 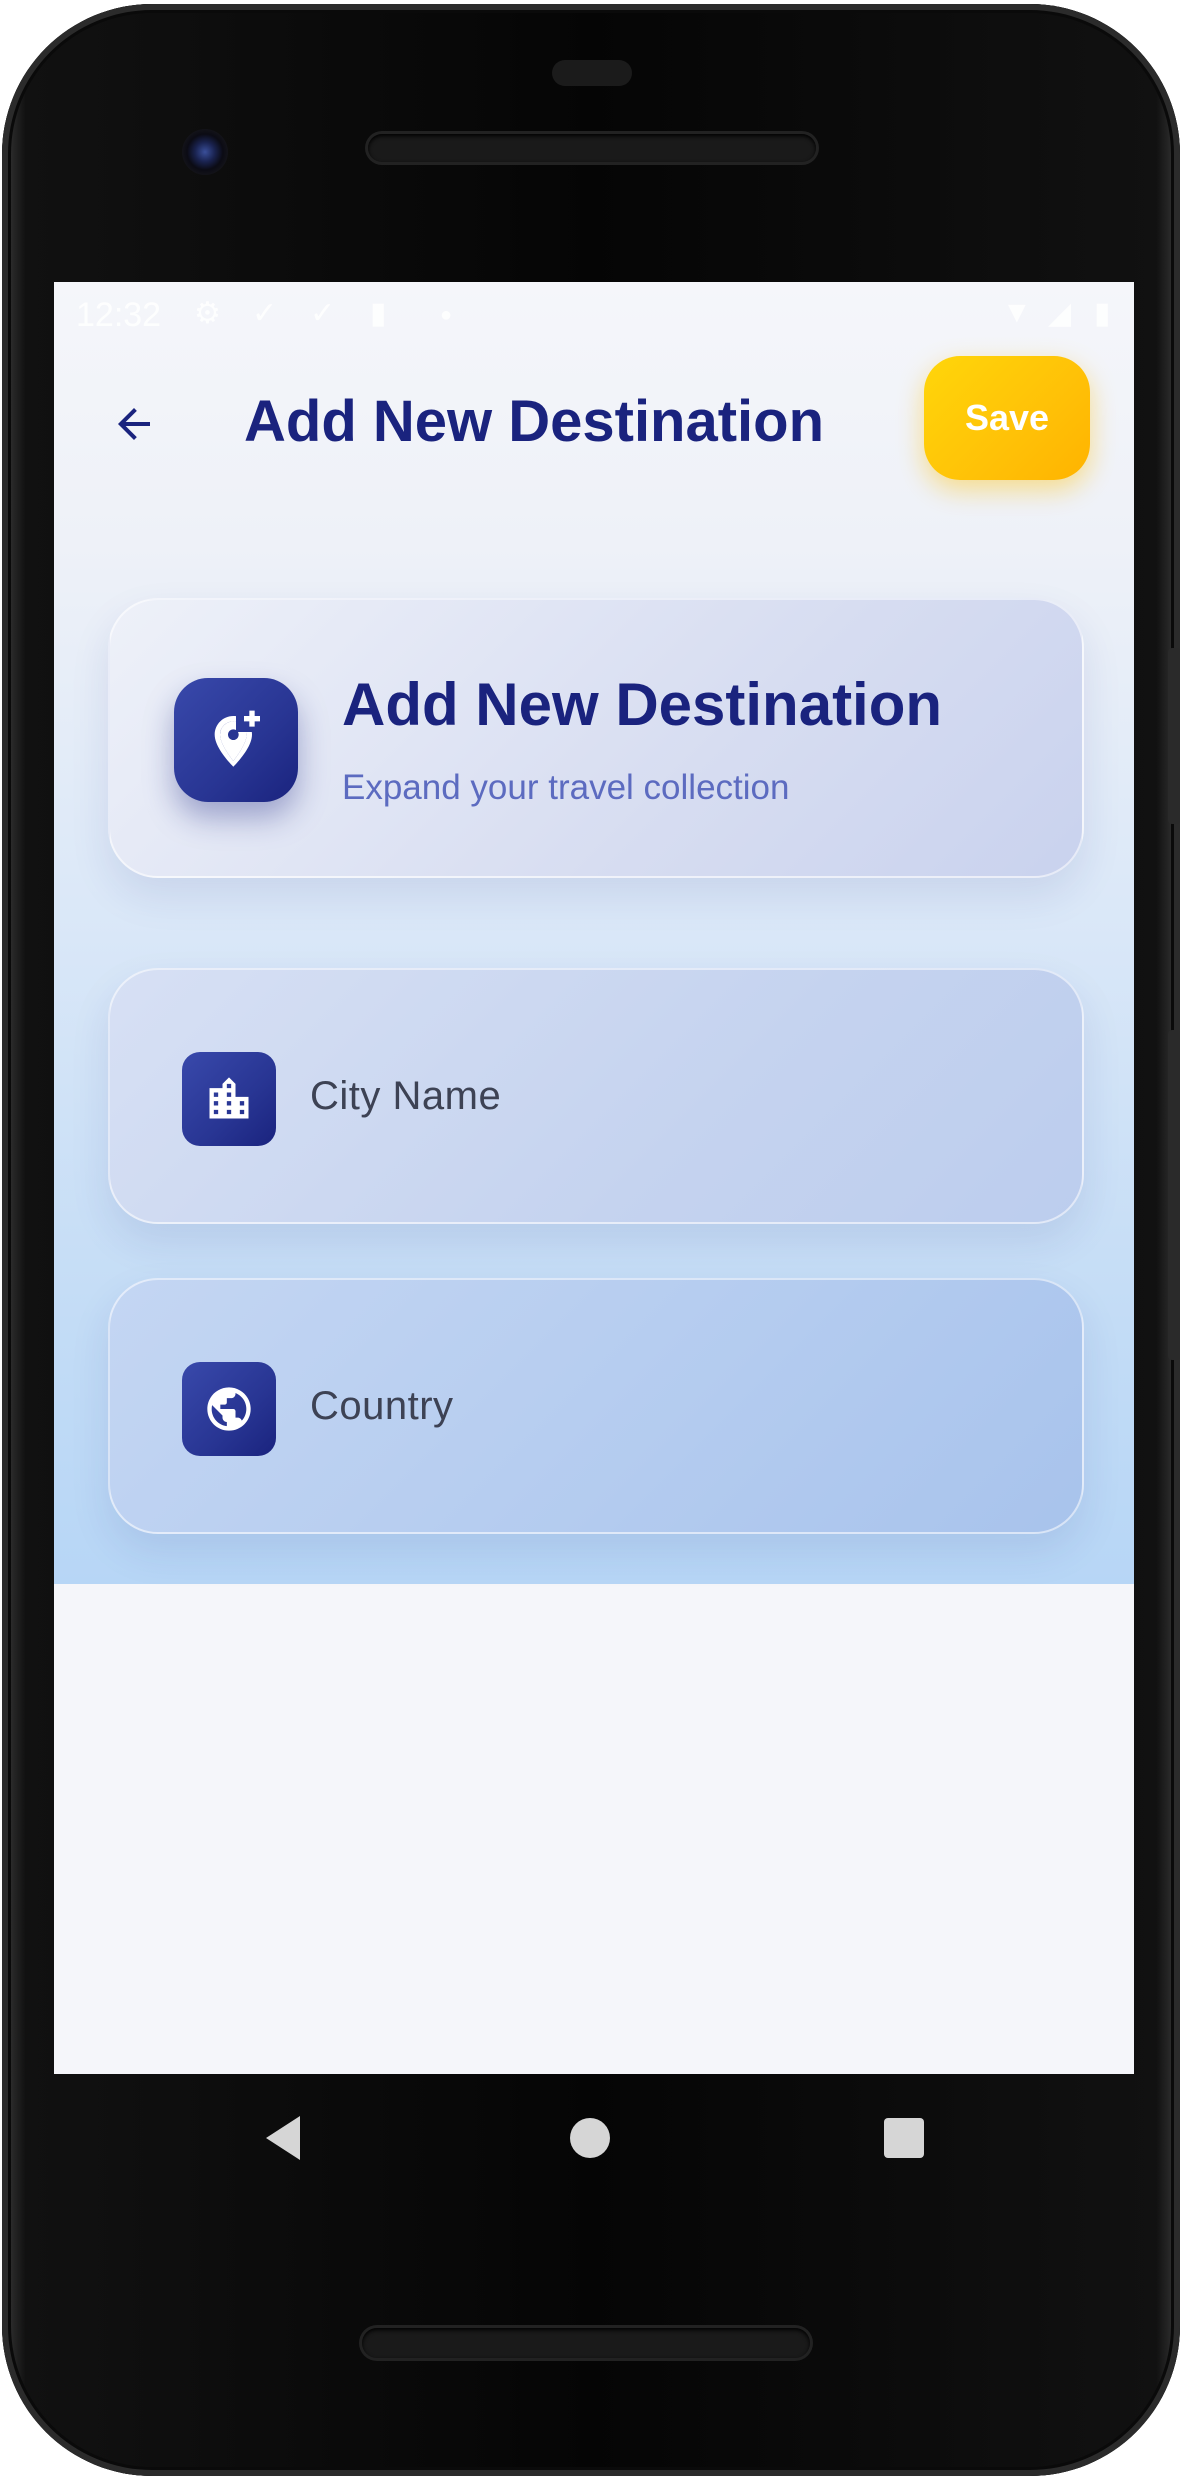 I want to click on power-button, so click(x=1174, y=736).